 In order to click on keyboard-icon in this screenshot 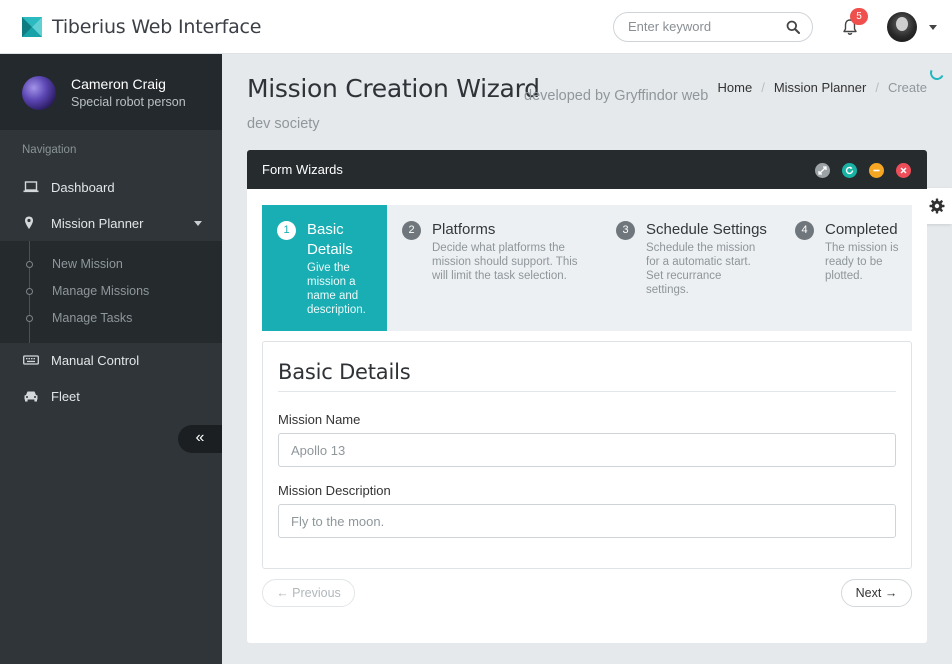, I will do `click(31, 360)`.